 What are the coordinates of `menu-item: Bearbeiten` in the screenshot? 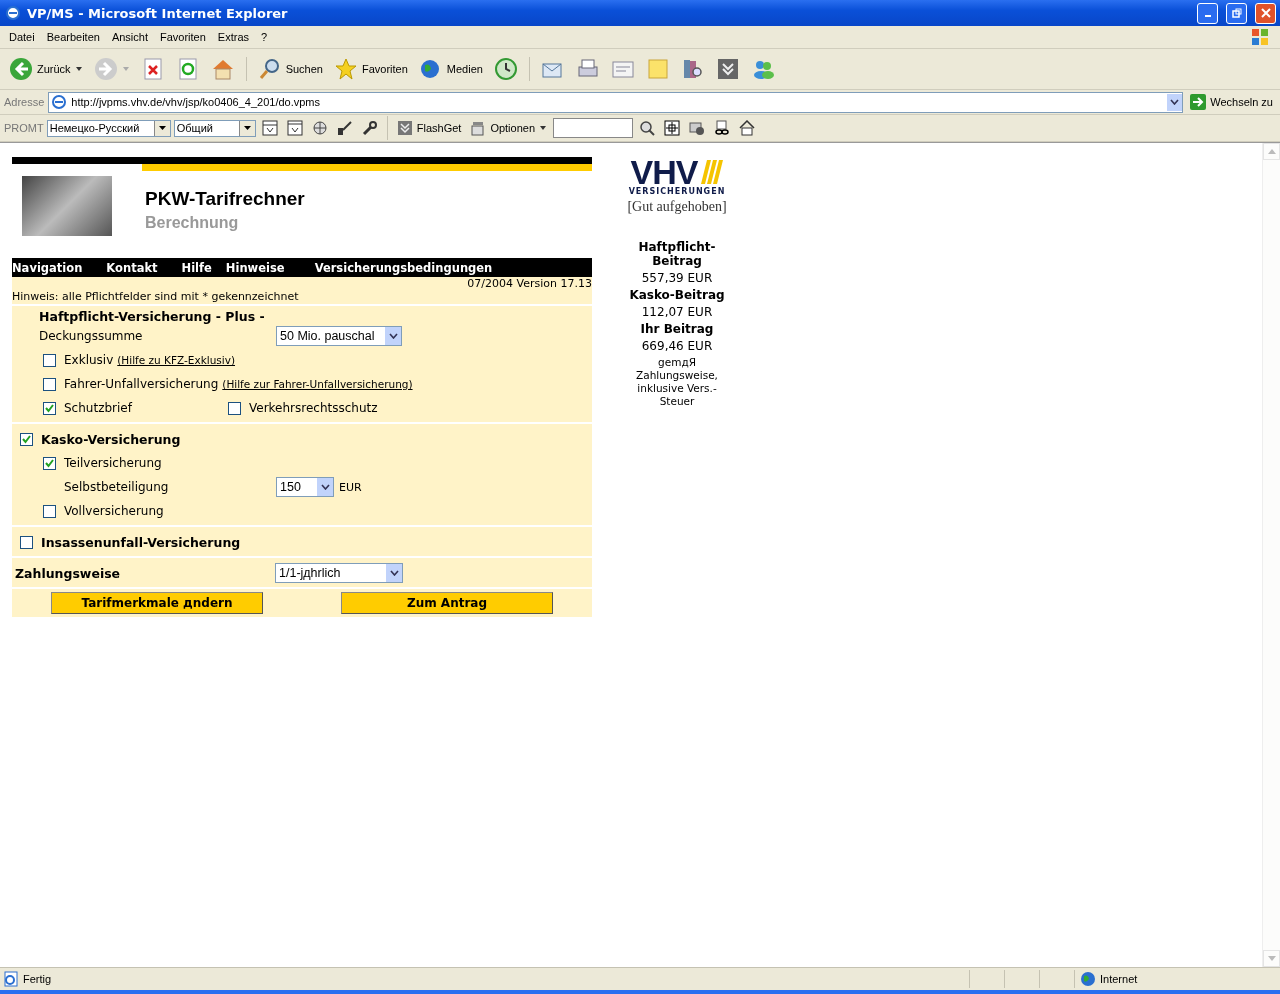 It's located at (73, 37).